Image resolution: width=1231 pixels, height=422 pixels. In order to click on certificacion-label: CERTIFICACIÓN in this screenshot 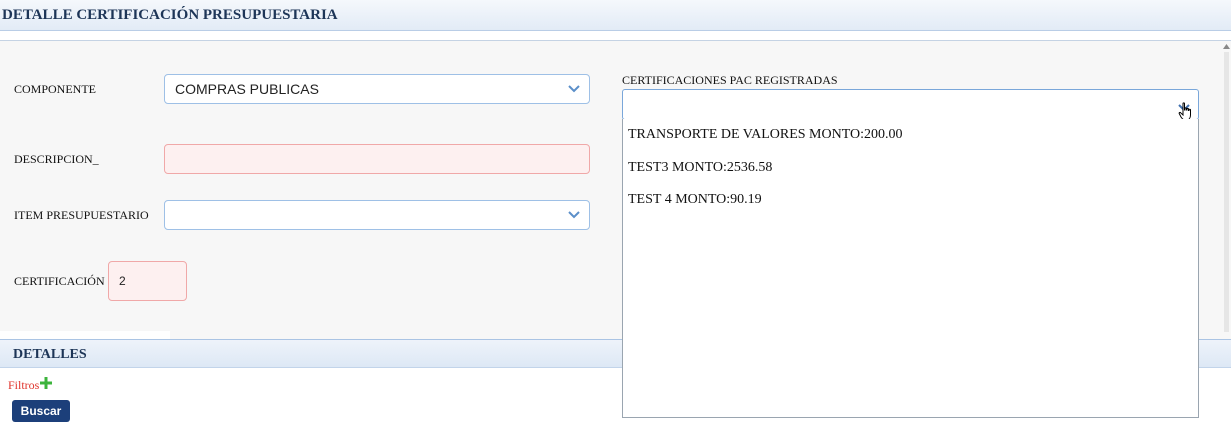, I will do `click(59, 281)`.